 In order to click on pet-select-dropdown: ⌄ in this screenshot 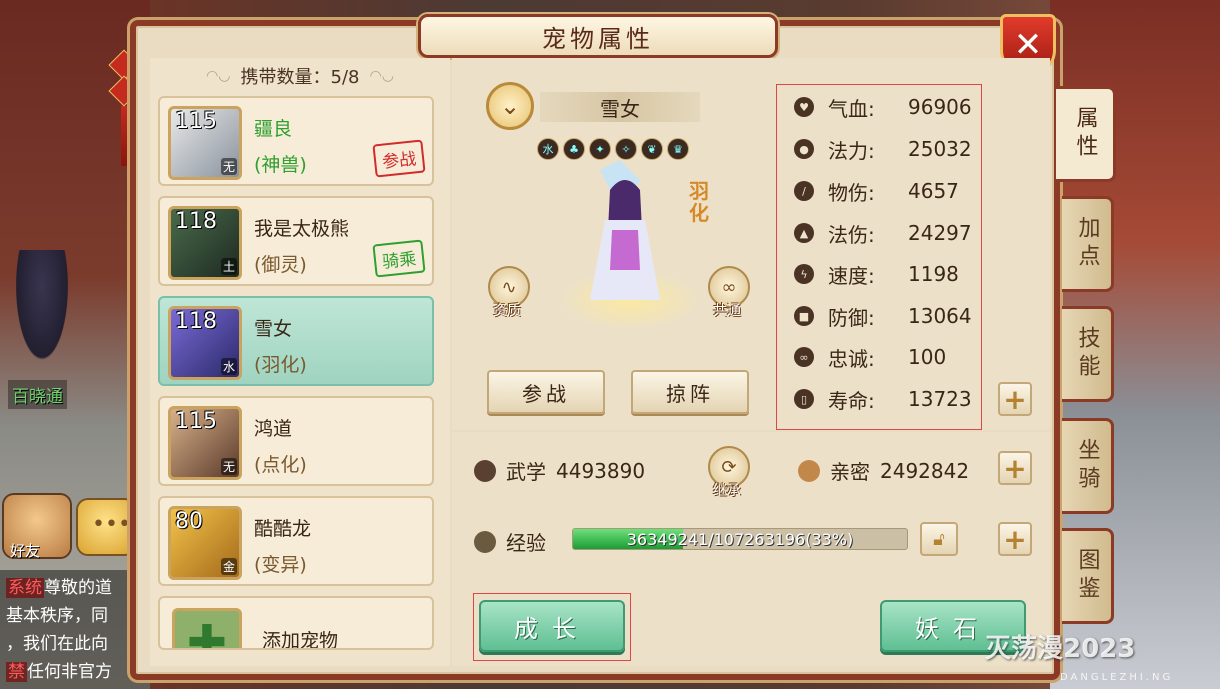, I will do `click(510, 106)`.